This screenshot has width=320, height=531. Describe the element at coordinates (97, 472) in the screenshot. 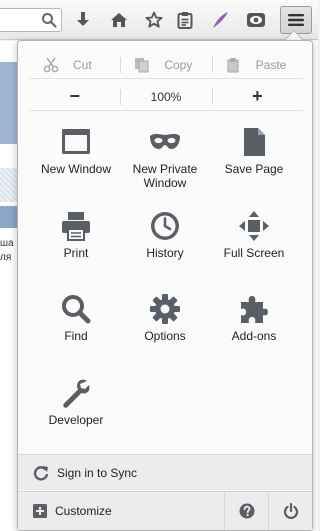

I see `sync-label: Sign in to Sync` at that location.